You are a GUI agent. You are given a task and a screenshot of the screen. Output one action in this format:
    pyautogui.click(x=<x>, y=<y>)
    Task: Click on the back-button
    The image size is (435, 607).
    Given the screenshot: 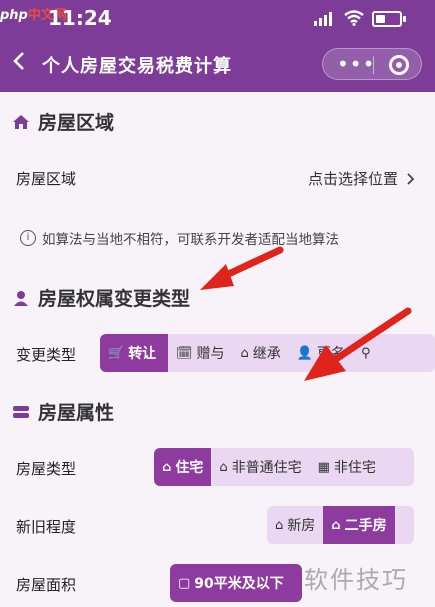 What is the action you would take?
    pyautogui.click(x=19, y=64)
    